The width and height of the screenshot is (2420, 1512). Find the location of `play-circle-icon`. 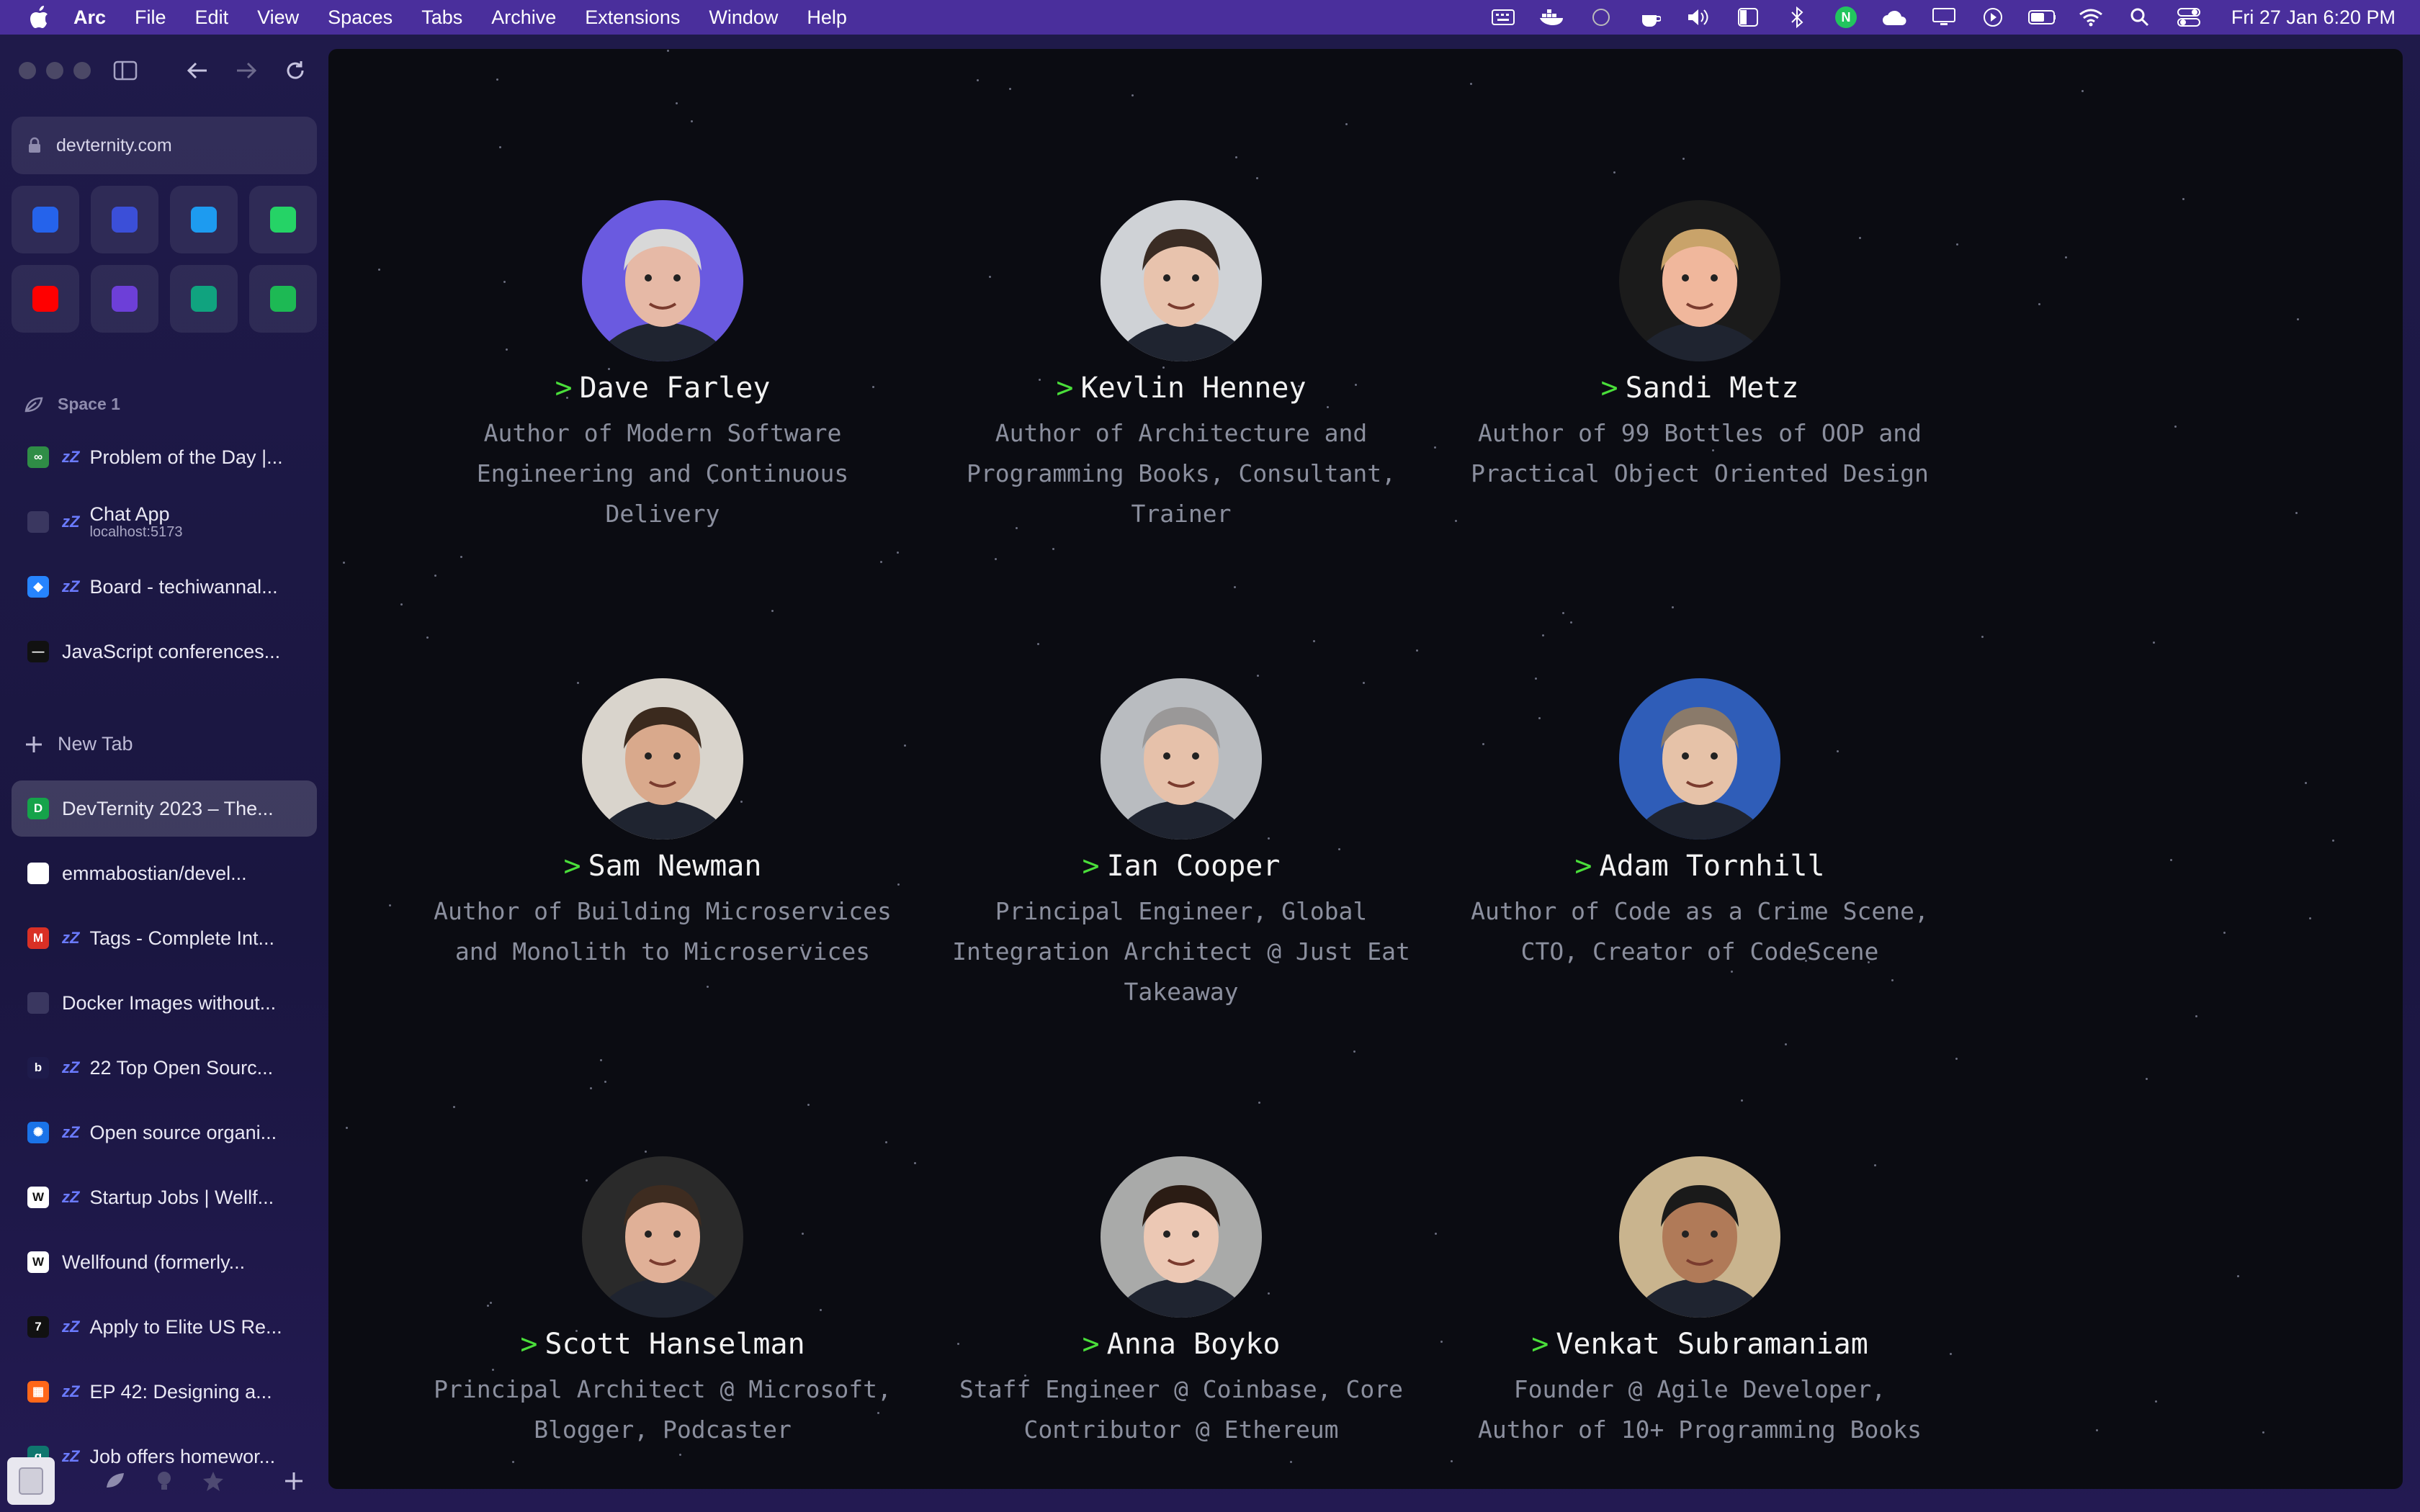

play-circle-icon is located at coordinates (1993, 17).